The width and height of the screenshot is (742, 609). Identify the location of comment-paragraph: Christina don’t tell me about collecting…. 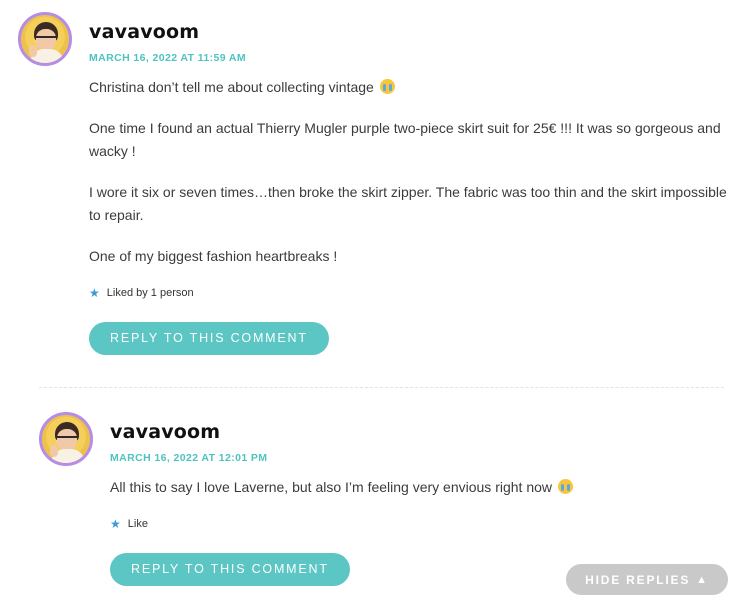
(409, 87).